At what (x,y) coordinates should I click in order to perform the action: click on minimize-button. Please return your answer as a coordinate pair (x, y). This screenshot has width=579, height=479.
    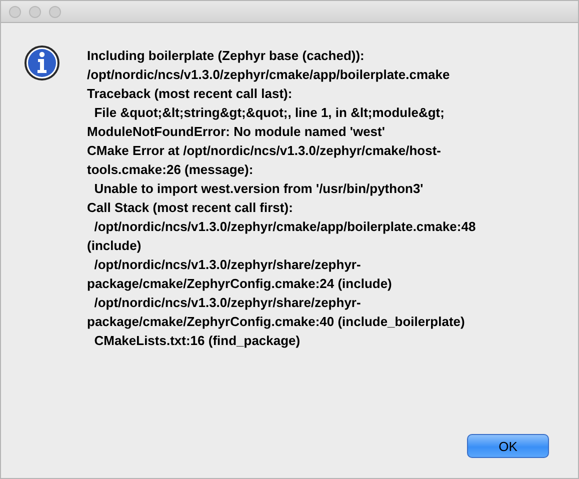
    Looking at the image, I should click on (35, 12).